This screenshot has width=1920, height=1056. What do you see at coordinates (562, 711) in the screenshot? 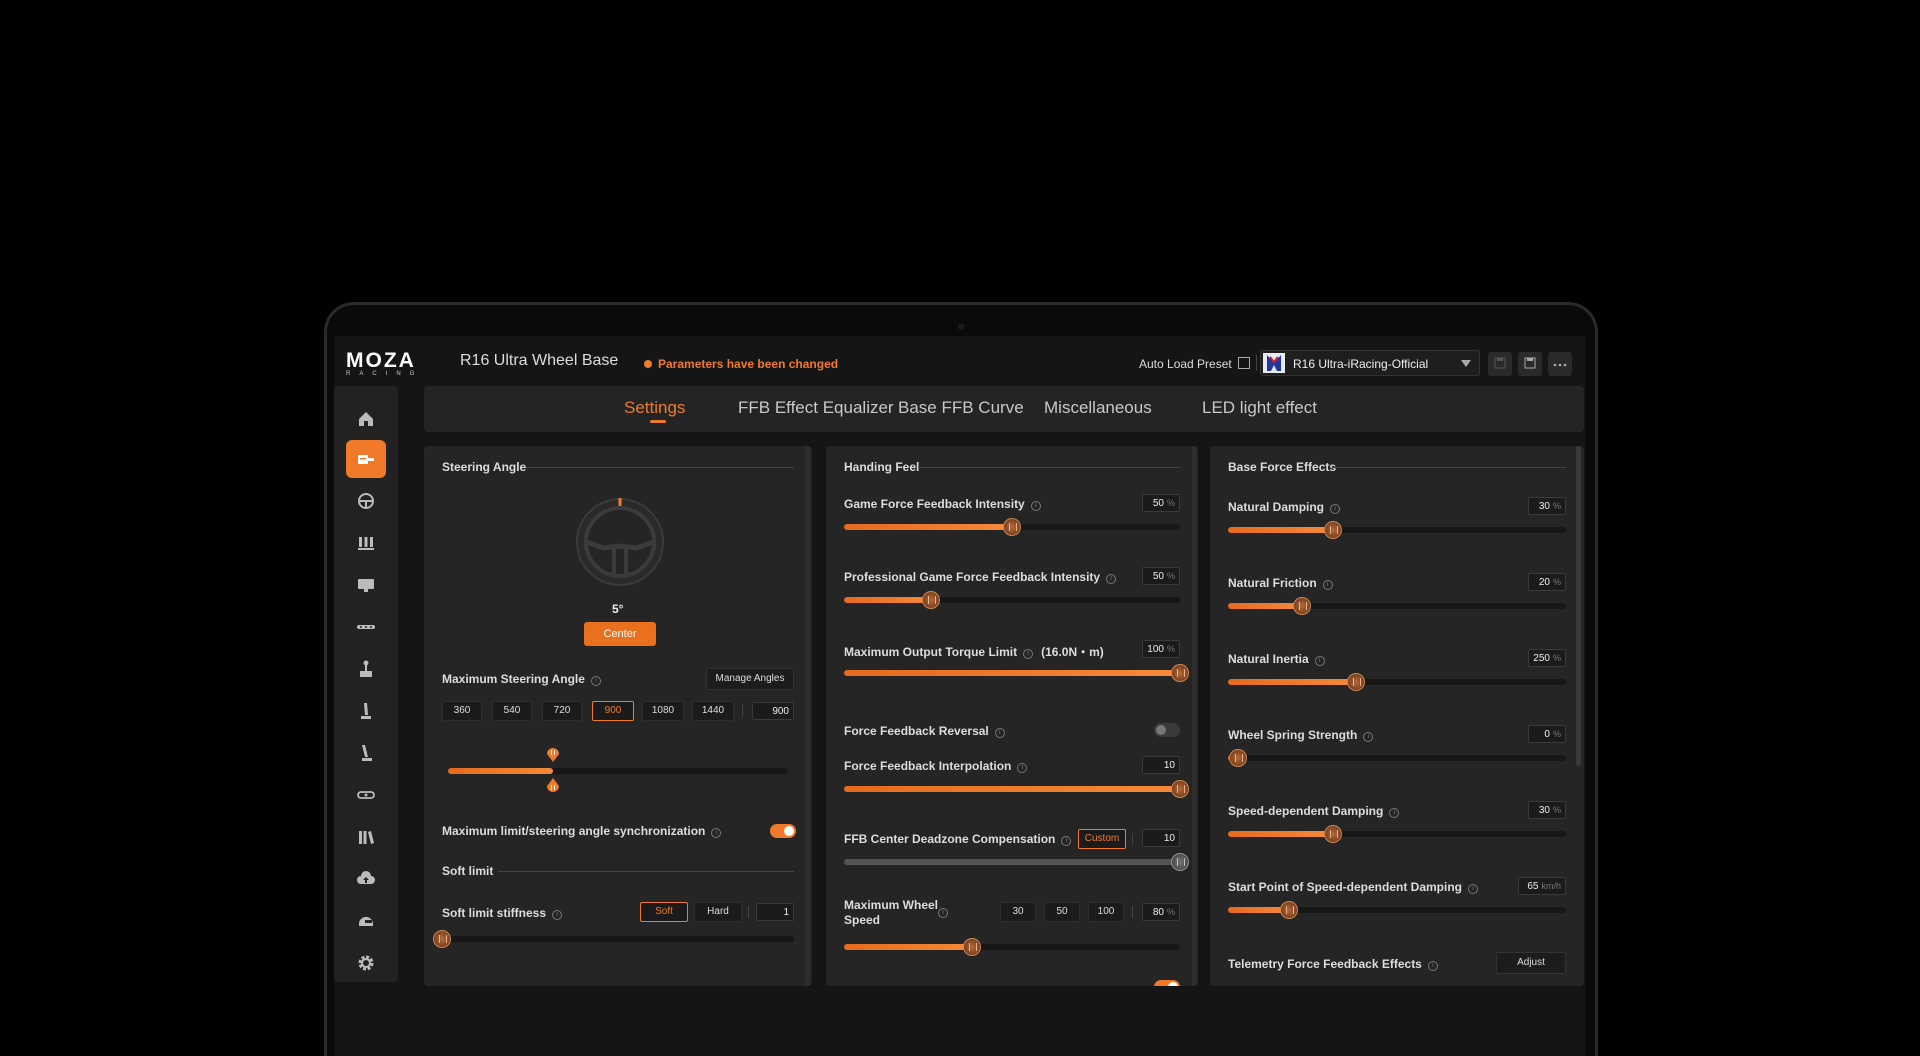
I see `angle-preset-720: 720` at bounding box center [562, 711].